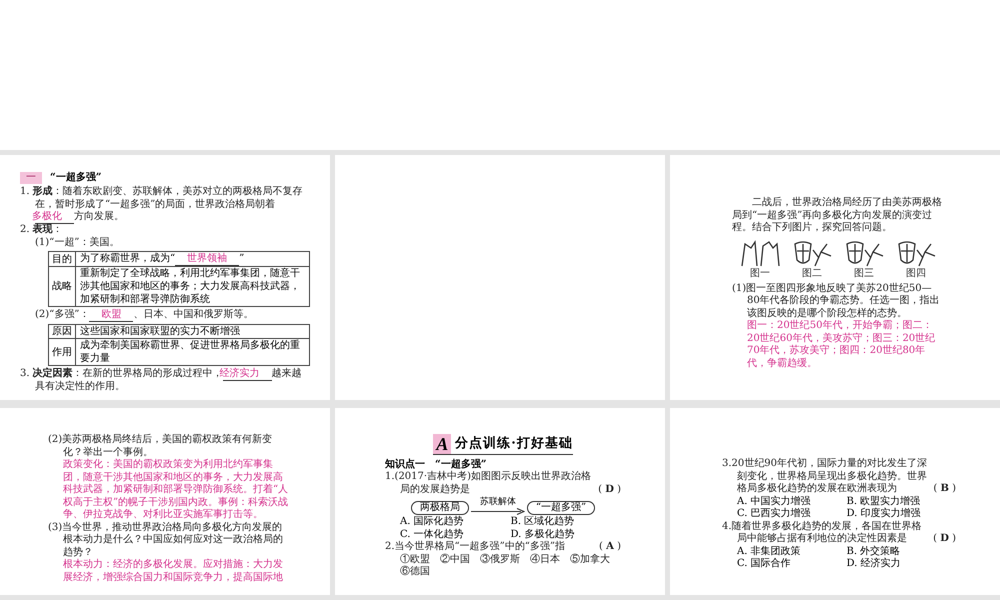 The height and width of the screenshot is (600, 1000). What do you see at coordinates (62, 331) in the screenshot?
I see `table-cell: 原因` at bounding box center [62, 331].